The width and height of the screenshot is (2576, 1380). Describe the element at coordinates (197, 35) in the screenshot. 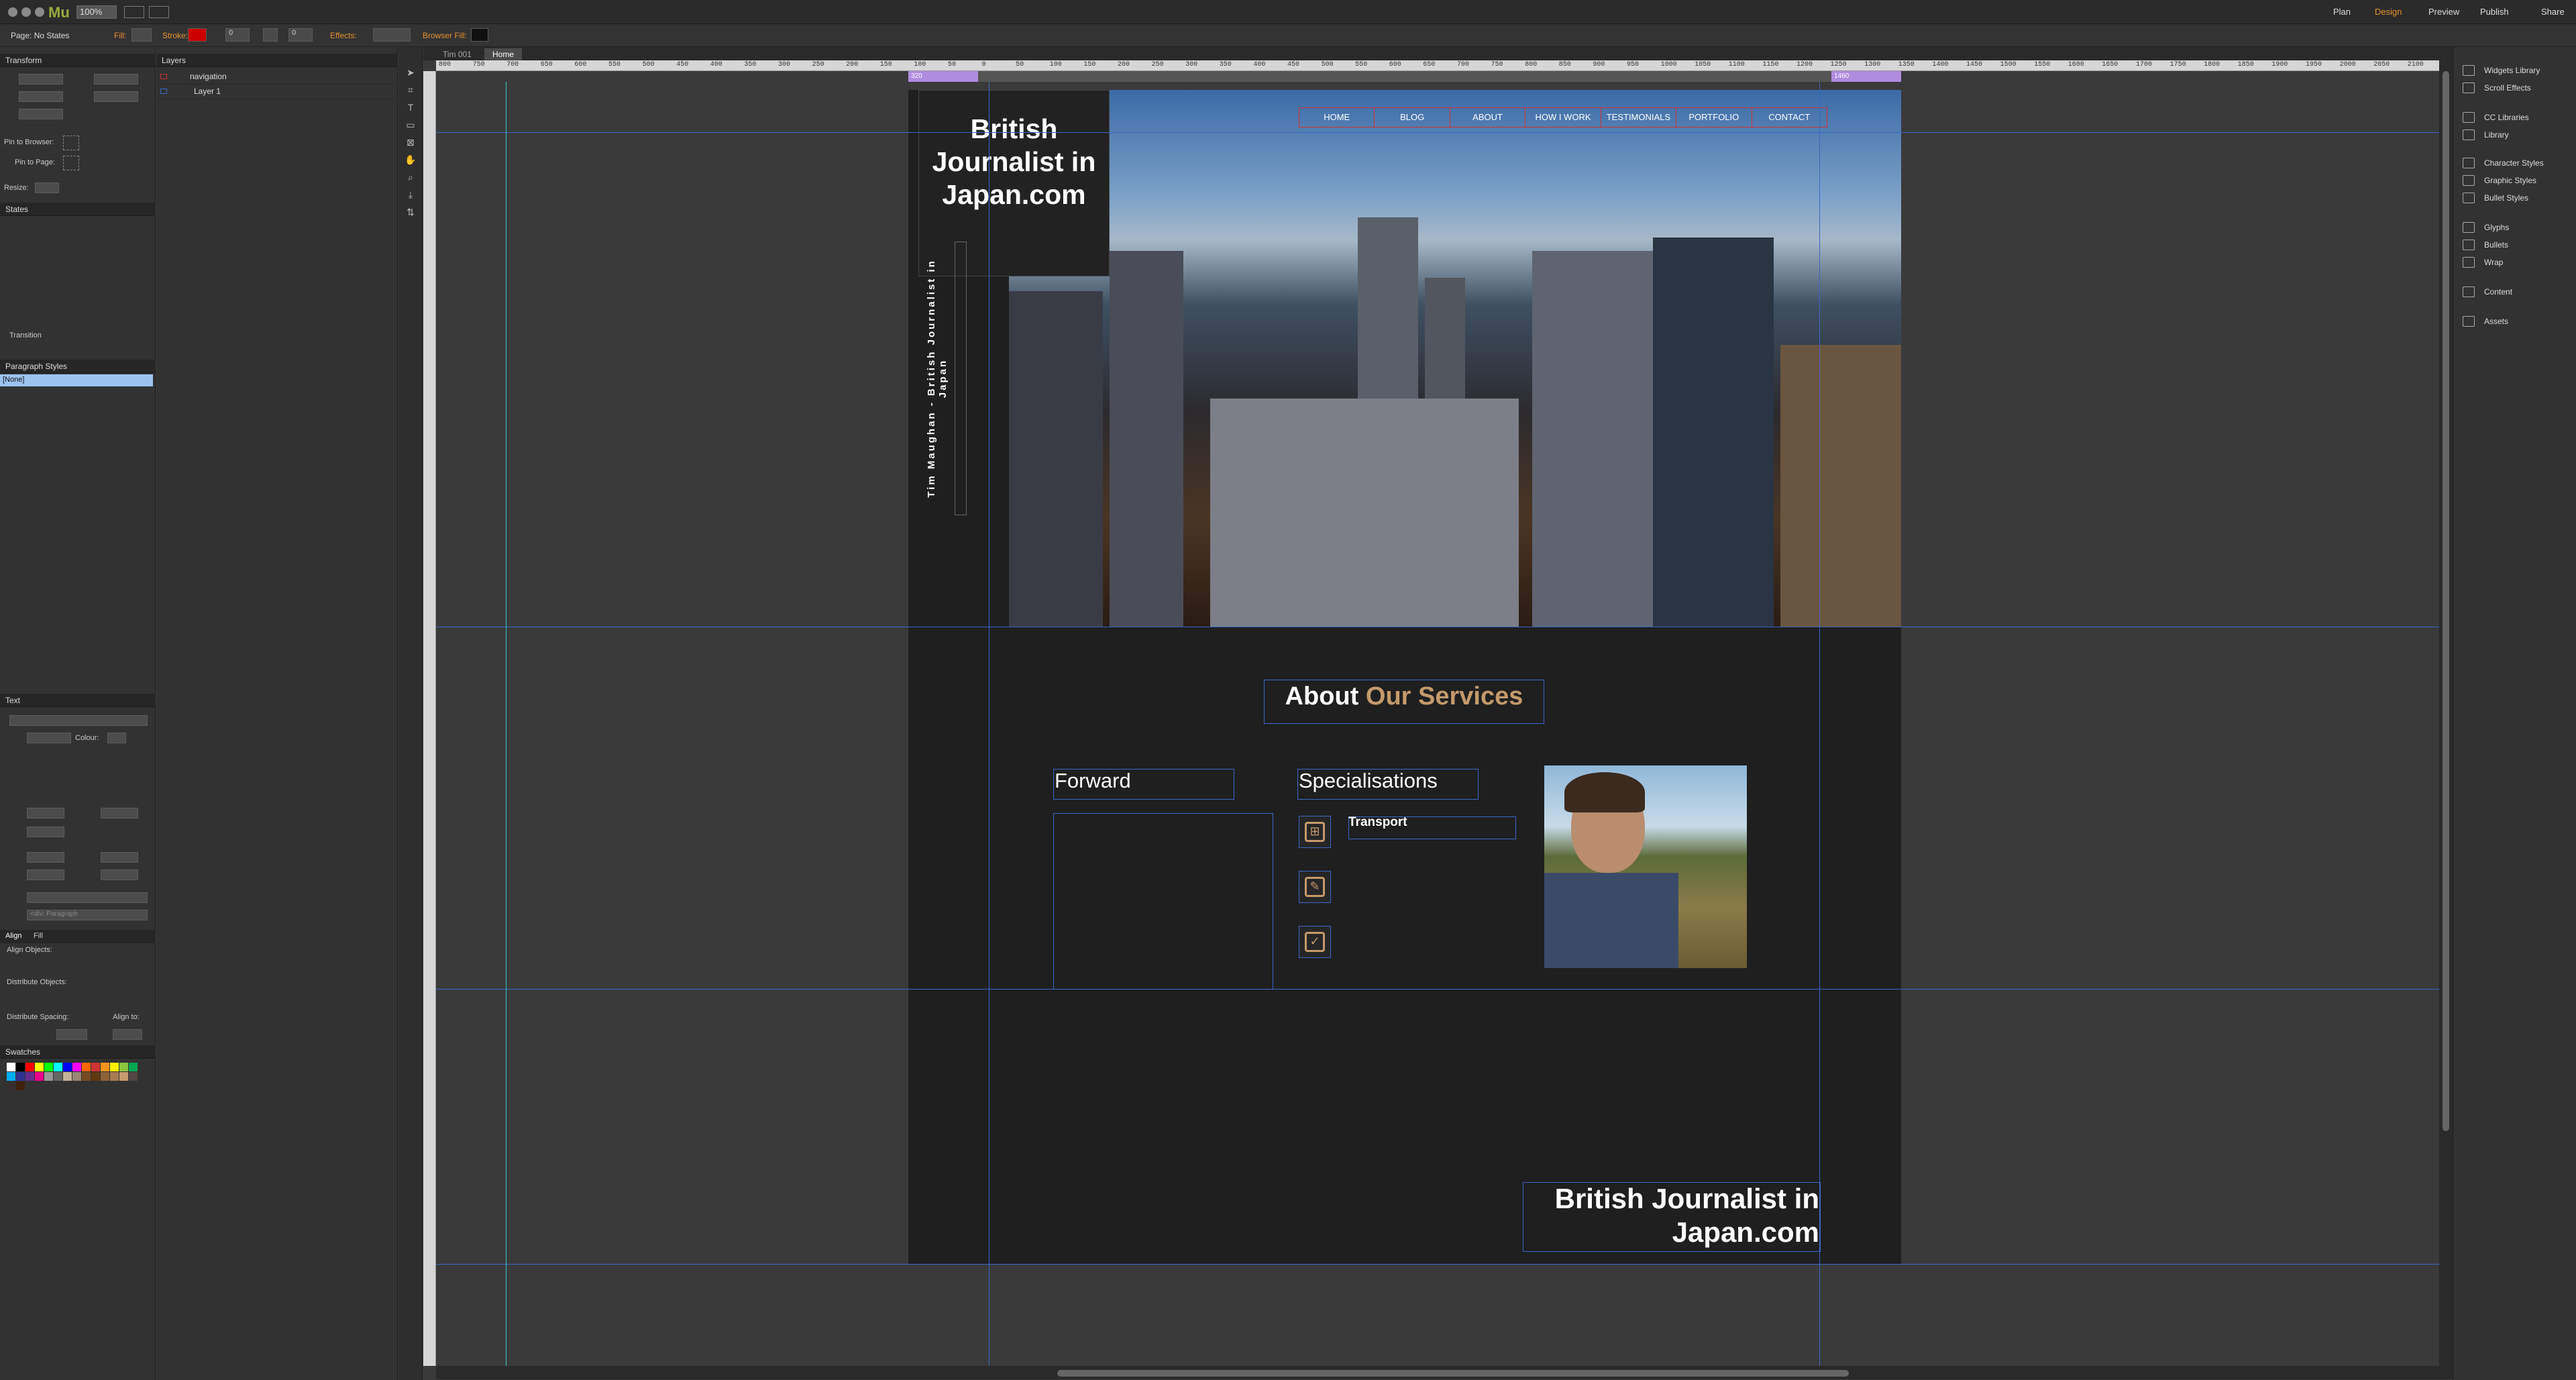

I see `stroke-swatch` at that location.